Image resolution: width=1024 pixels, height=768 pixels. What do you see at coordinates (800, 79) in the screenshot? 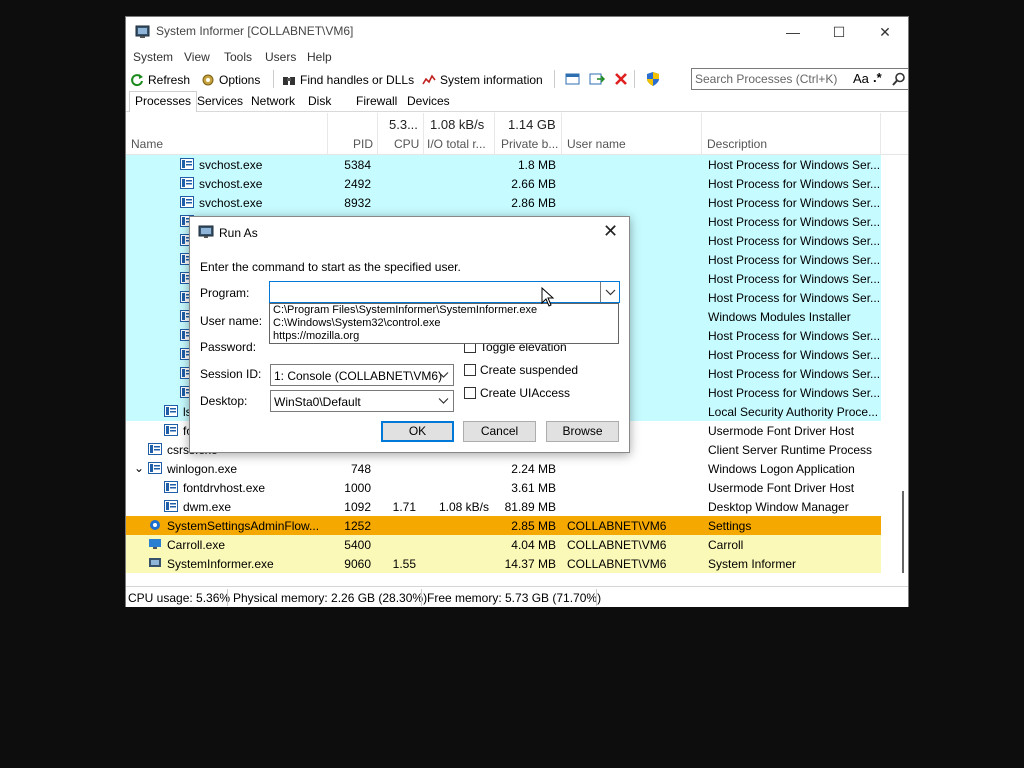
I see `search-input: Search Processes (Ctrl+K) Aa .*` at bounding box center [800, 79].